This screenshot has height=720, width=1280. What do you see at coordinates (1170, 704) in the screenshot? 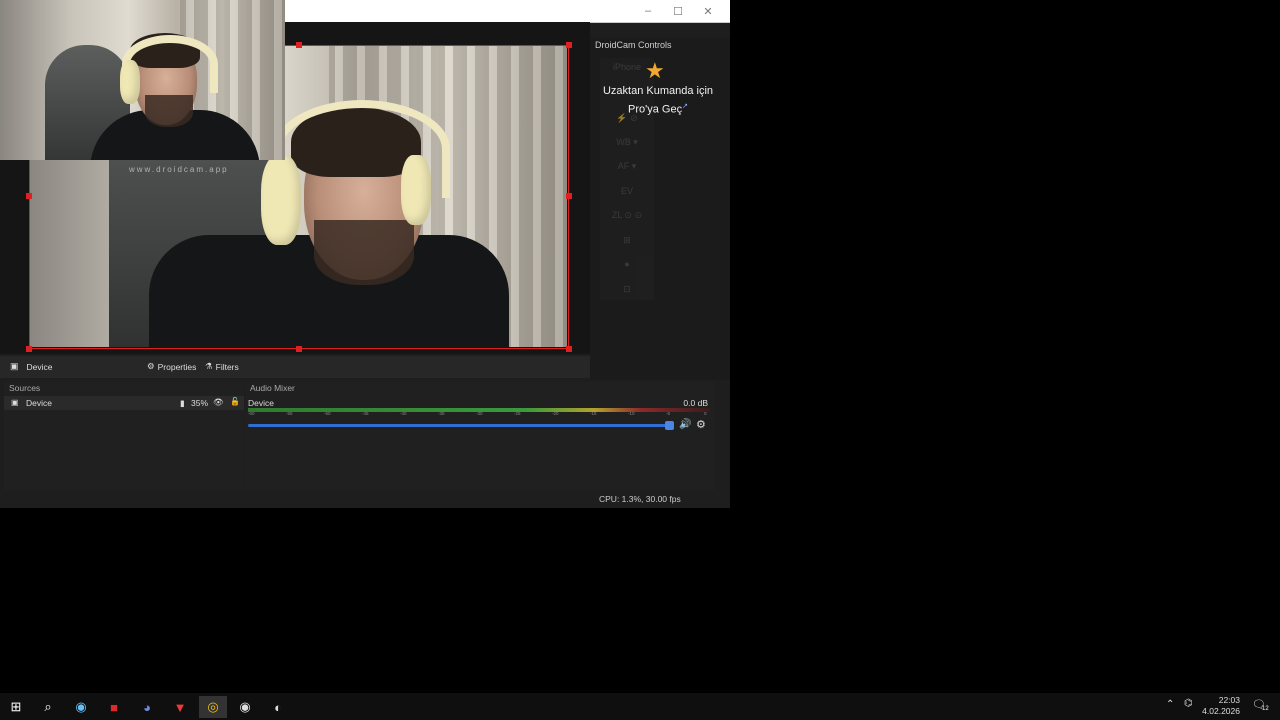
I see `chevron-up-icon: ⌃` at bounding box center [1170, 704].